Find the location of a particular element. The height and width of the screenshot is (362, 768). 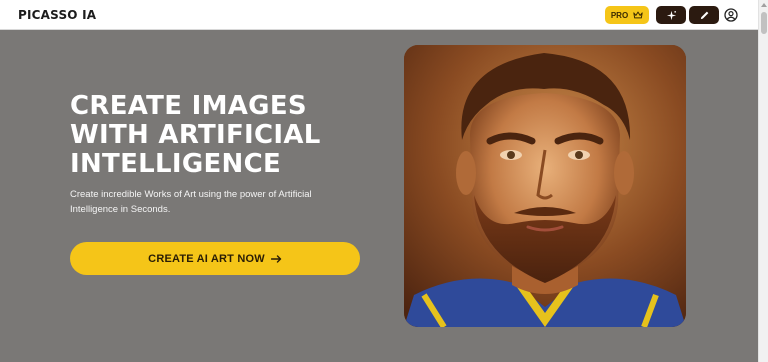

edit-button is located at coordinates (704, 15).